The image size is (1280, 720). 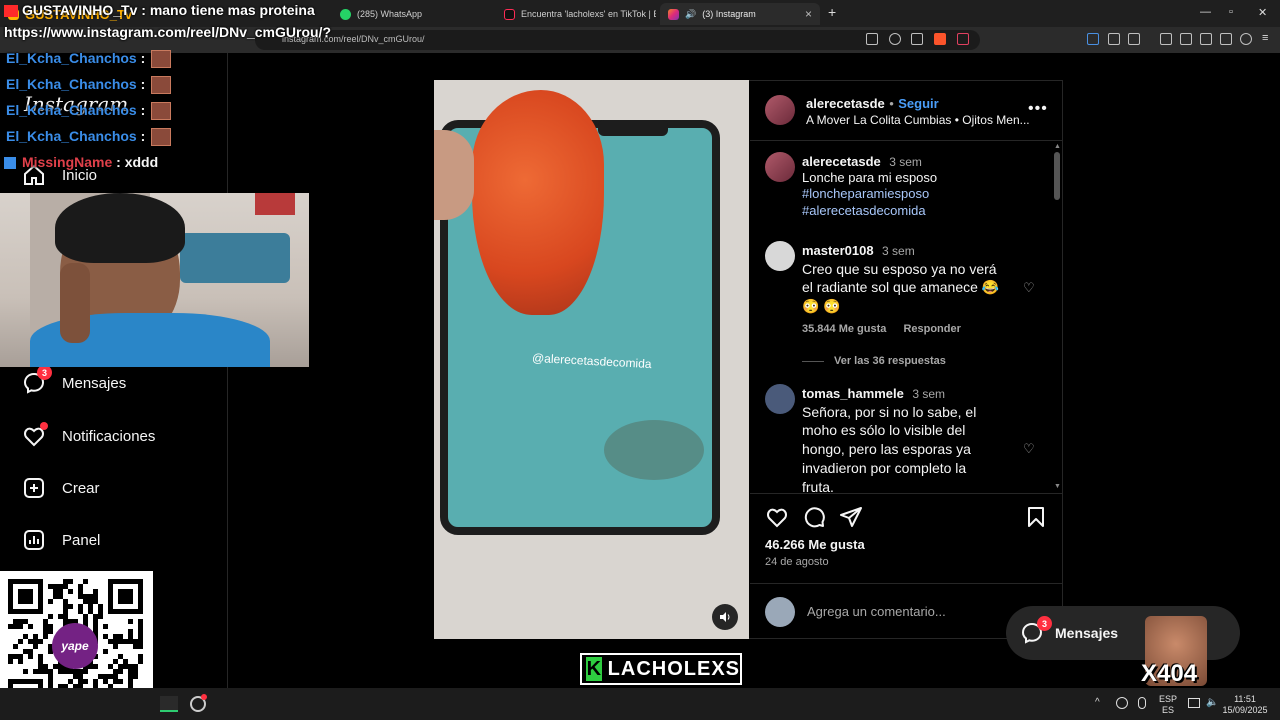 What do you see at coordinates (864, 210) in the screenshot?
I see `hashtag-link: #alerecetasdecomida` at bounding box center [864, 210].